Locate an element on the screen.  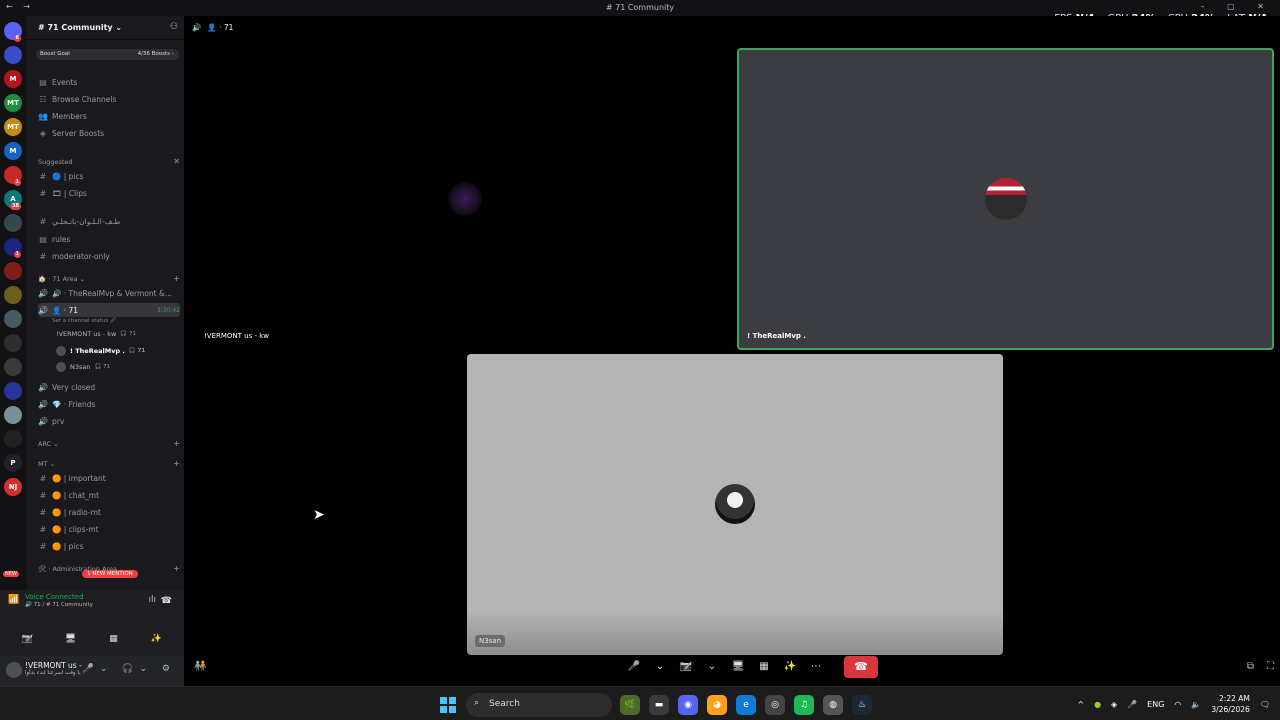
server-header: # 71 Community ⌄ ⚇ is located at coordinates (105, 28).